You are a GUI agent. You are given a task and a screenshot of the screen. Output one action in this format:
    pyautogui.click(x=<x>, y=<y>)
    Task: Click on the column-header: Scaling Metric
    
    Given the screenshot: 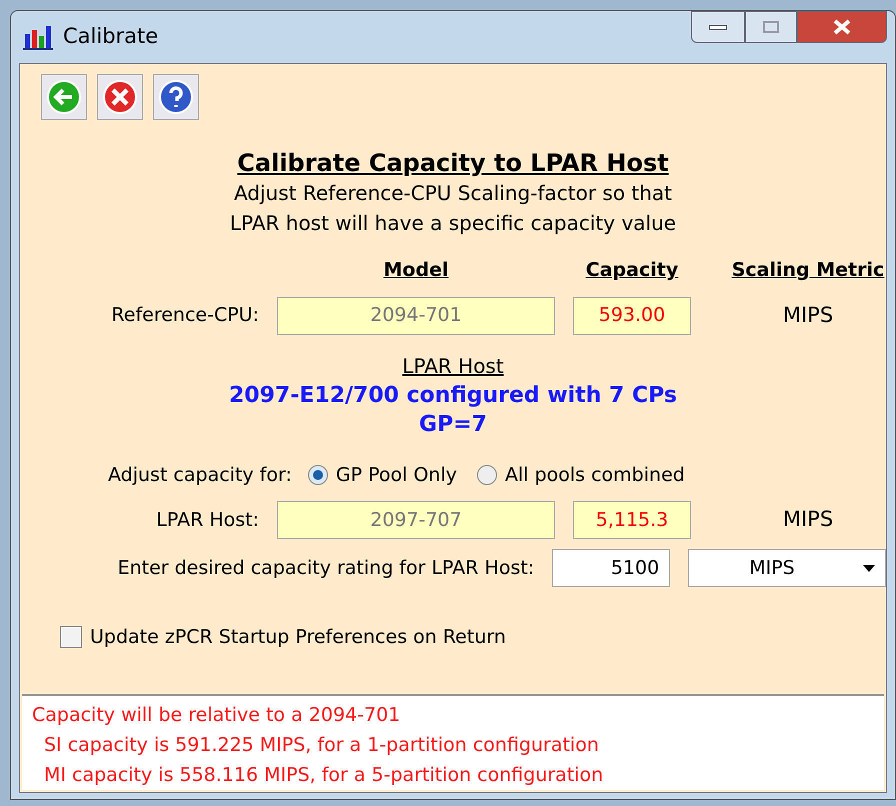 What is the action you would take?
    pyautogui.click(x=808, y=270)
    